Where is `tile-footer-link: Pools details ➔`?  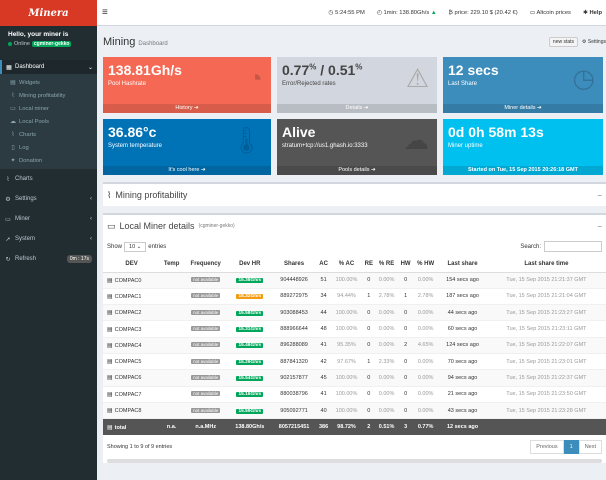
tile-footer-link: Pools details ➔ is located at coordinates (357, 170).